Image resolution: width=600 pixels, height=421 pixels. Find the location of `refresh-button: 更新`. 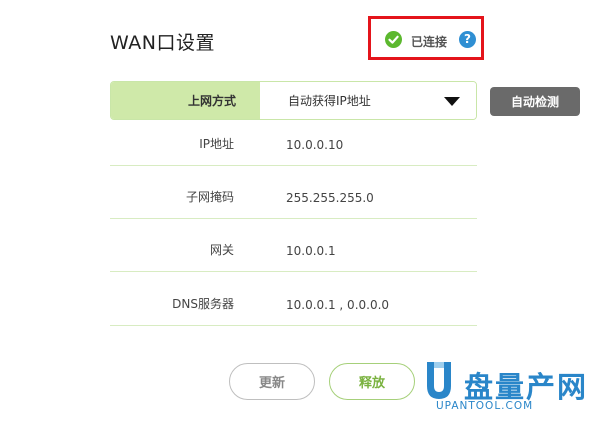

refresh-button: 更新 is located at coordinates (272, 381).